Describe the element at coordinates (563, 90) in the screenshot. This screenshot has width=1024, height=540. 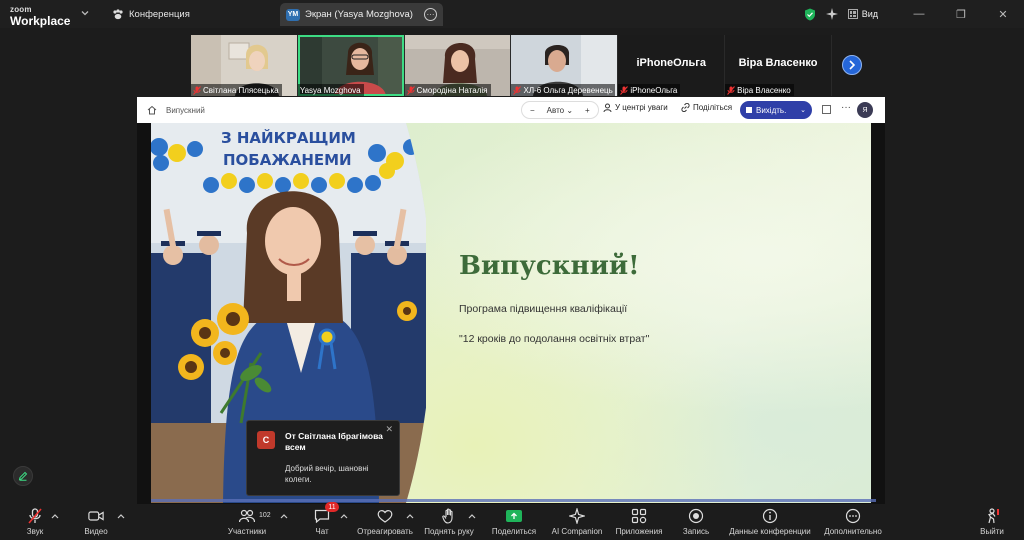
I see `participant-name: ХЛ-6 Ольга Деревенець` at that location.